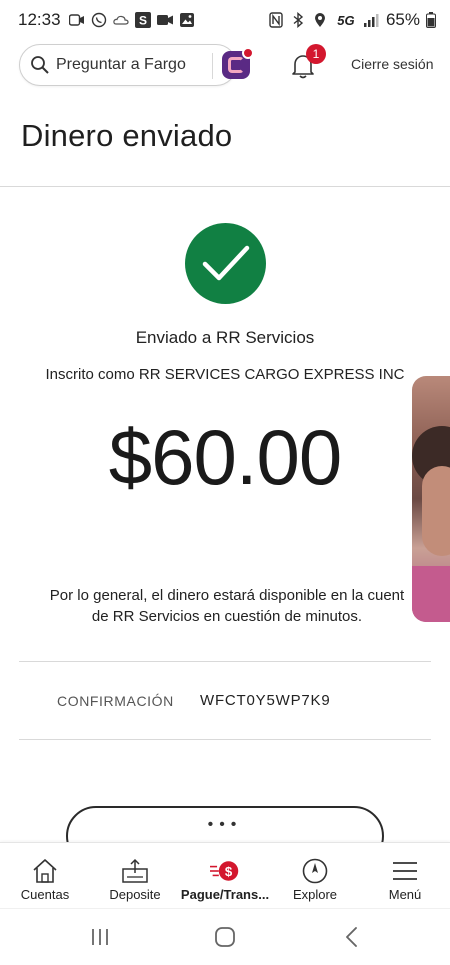 This screenshot has height=965, width=450. What do you see at coordinates (99, 20) in the screenshot?
I see `whatsapp-icon` at bounding box center [99, 20].